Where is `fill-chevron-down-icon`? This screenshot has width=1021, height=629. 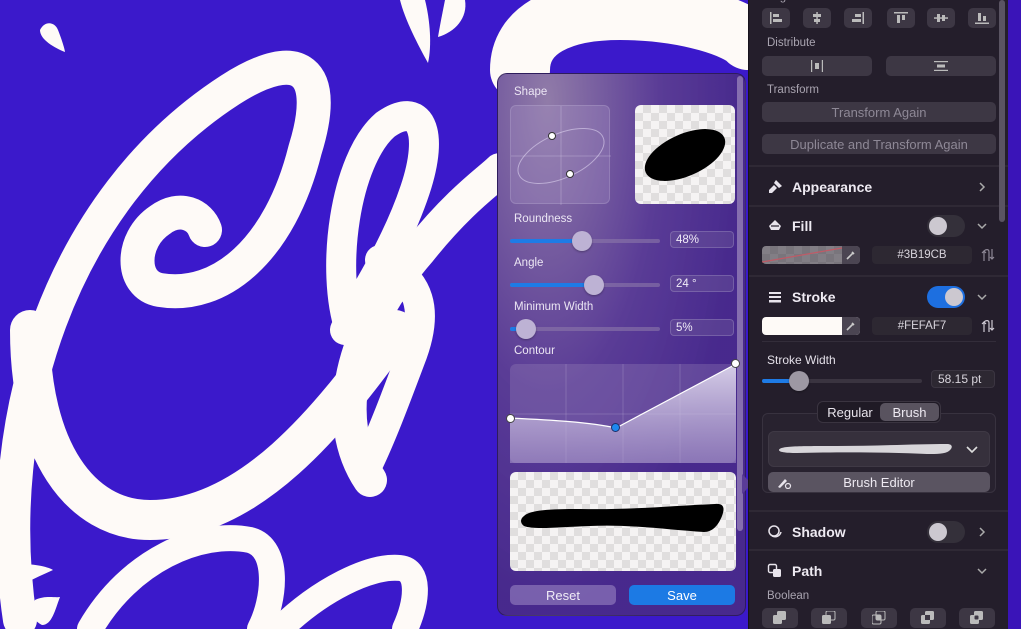
fill-chevron-down-icon is located at coordinates (982, 226).